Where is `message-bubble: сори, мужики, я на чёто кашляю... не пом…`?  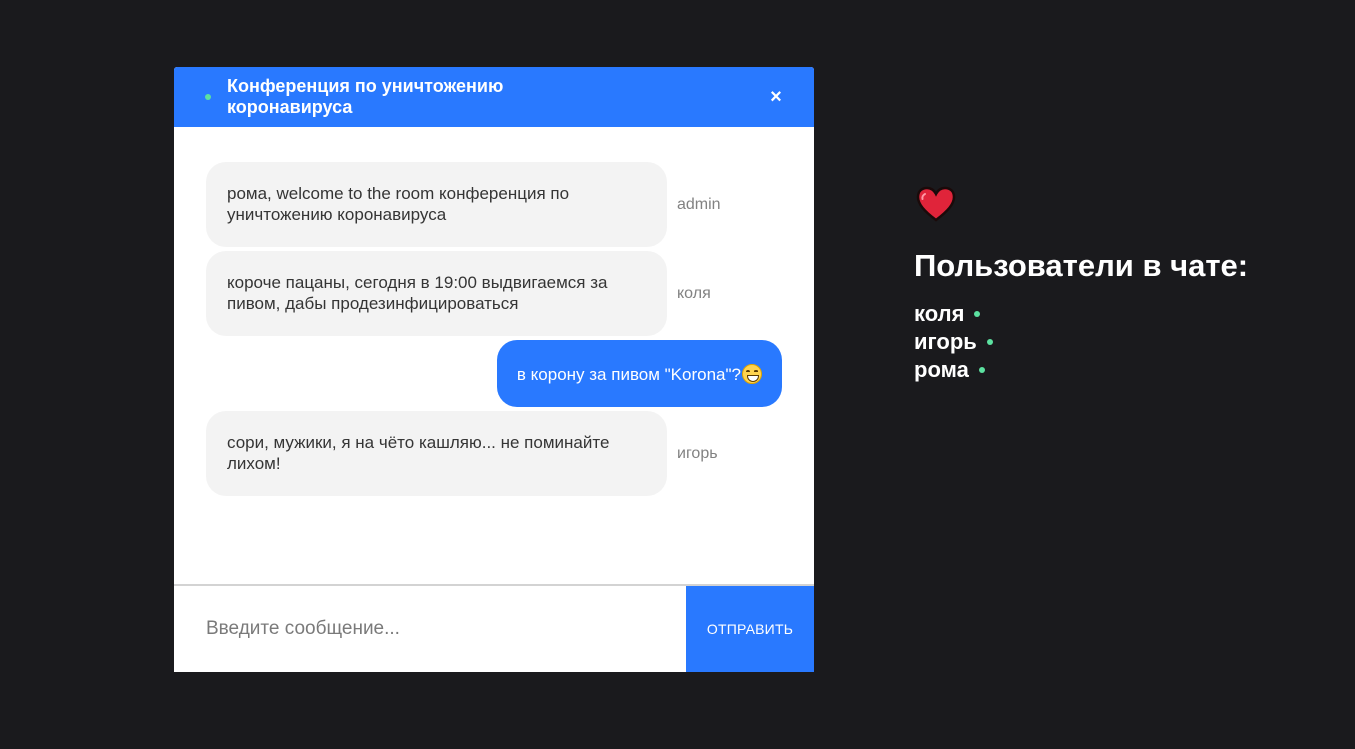 message-bubble: сори, мужики, я на чёто кашляю... не пом… is located at coordinates (436, 453).